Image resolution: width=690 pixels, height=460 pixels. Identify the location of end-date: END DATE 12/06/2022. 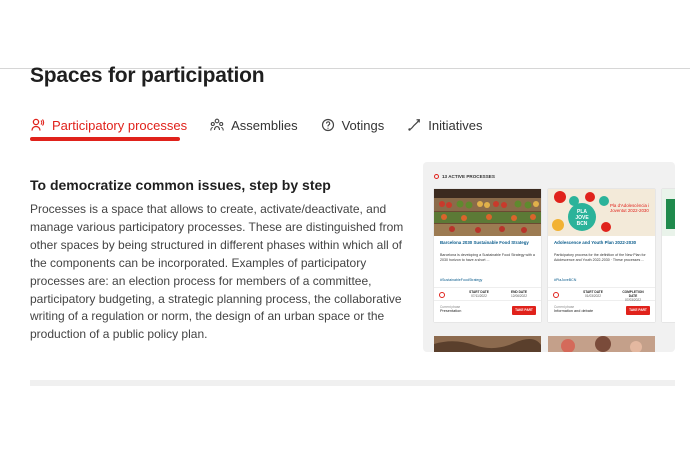
(519, 294).